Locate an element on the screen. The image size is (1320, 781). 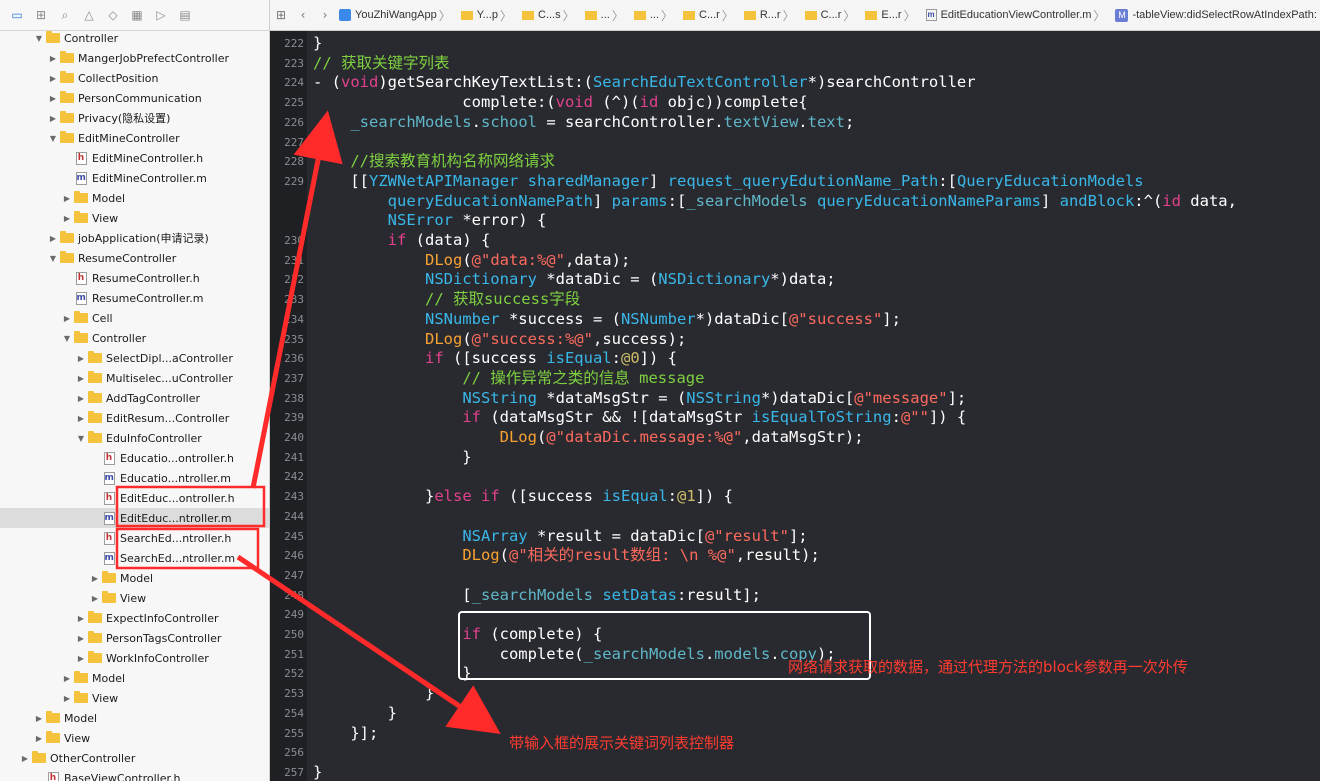
file-tree-item: ▶ Multiselec...uController is located at coordinates (134, 378).